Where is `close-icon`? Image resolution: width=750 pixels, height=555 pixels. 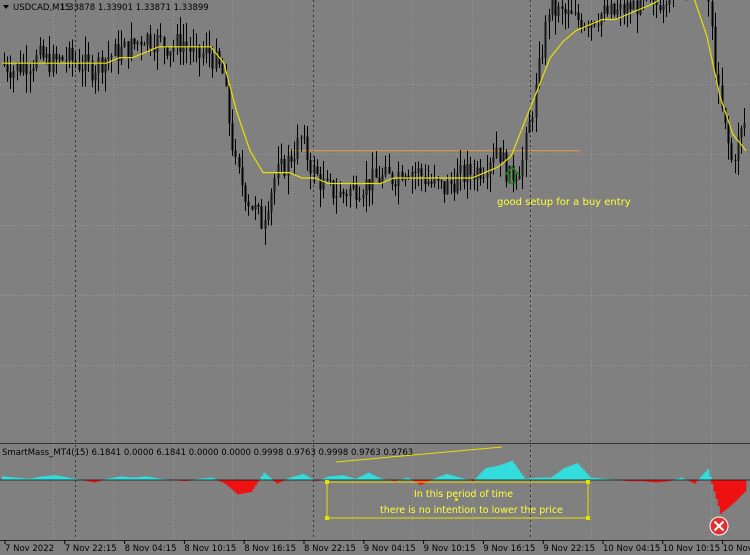 close-icon is located at coordinates (719, 526).